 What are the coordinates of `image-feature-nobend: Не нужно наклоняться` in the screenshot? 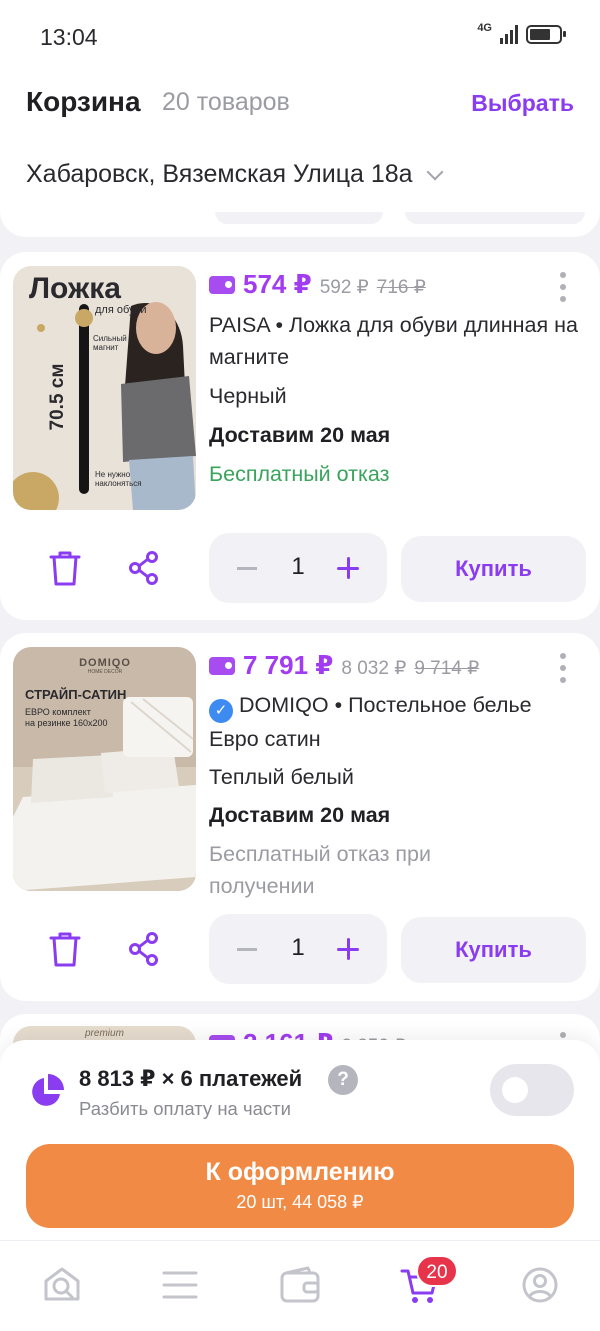 It's located at (118, 479).